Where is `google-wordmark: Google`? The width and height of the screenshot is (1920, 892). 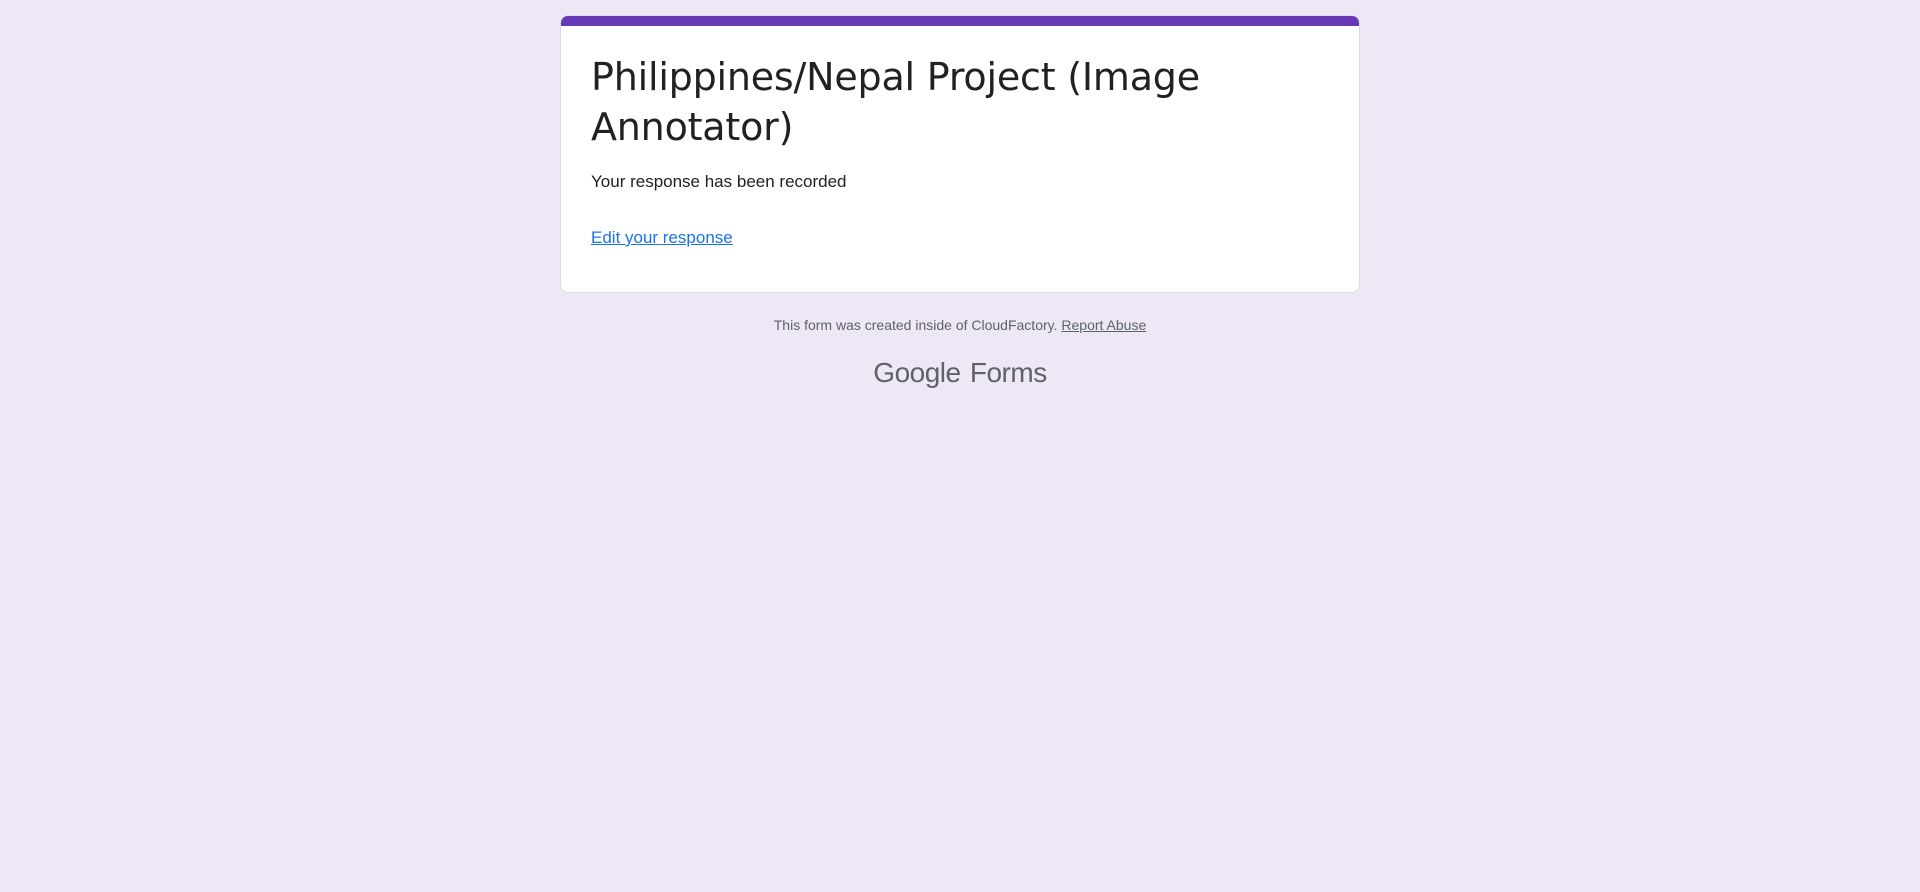
google-wordmark: Google is located at coordinates (917, 372).